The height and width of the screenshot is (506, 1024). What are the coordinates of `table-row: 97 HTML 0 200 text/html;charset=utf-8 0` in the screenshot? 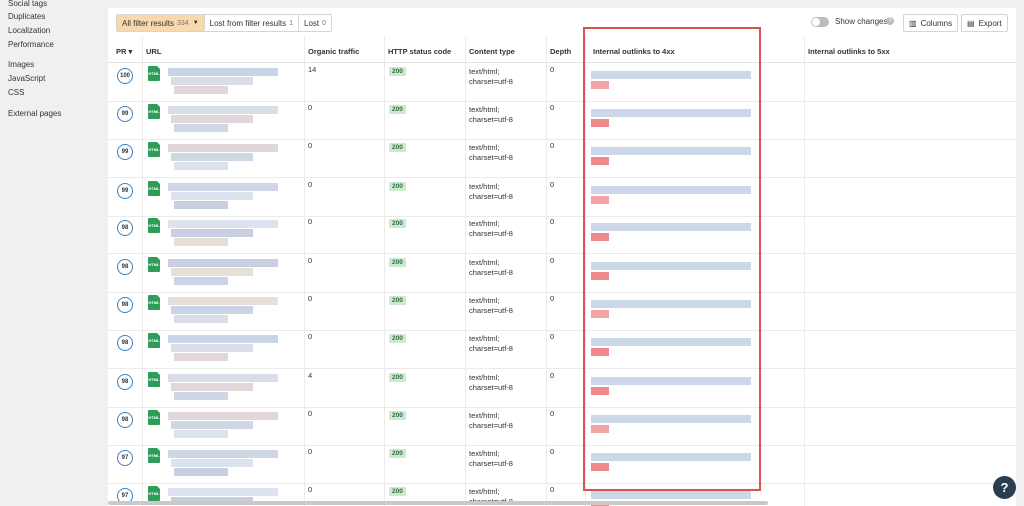 It's located at (562, 464).